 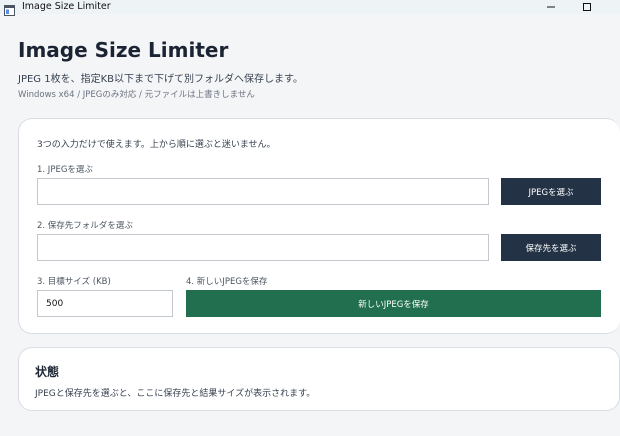 I want to click on target-size-input, so click(x=105, y=303).